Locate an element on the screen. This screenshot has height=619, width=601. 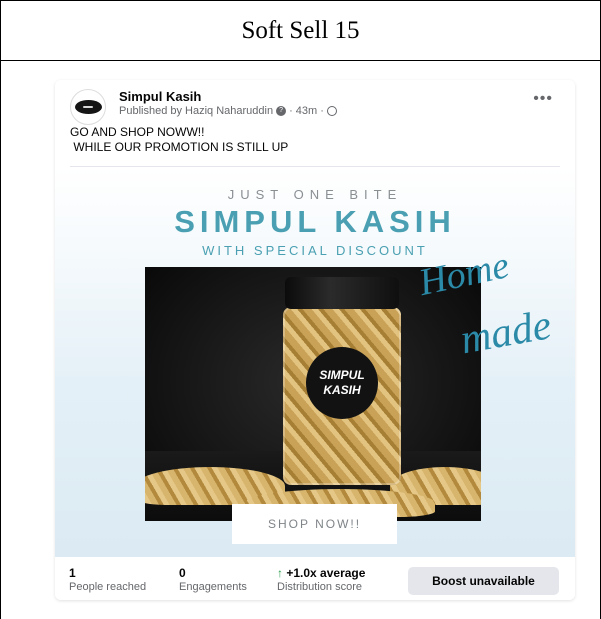
engagements-value: 0 is located at coordinates (182, 573).